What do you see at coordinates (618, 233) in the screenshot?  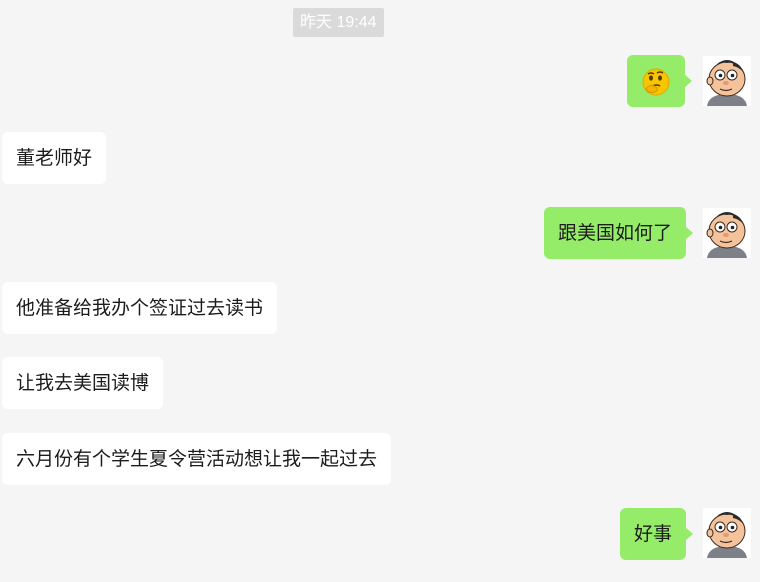 I see `outgoing-message-bubble: 跟美国如何了` at bounding box center [618, 233].